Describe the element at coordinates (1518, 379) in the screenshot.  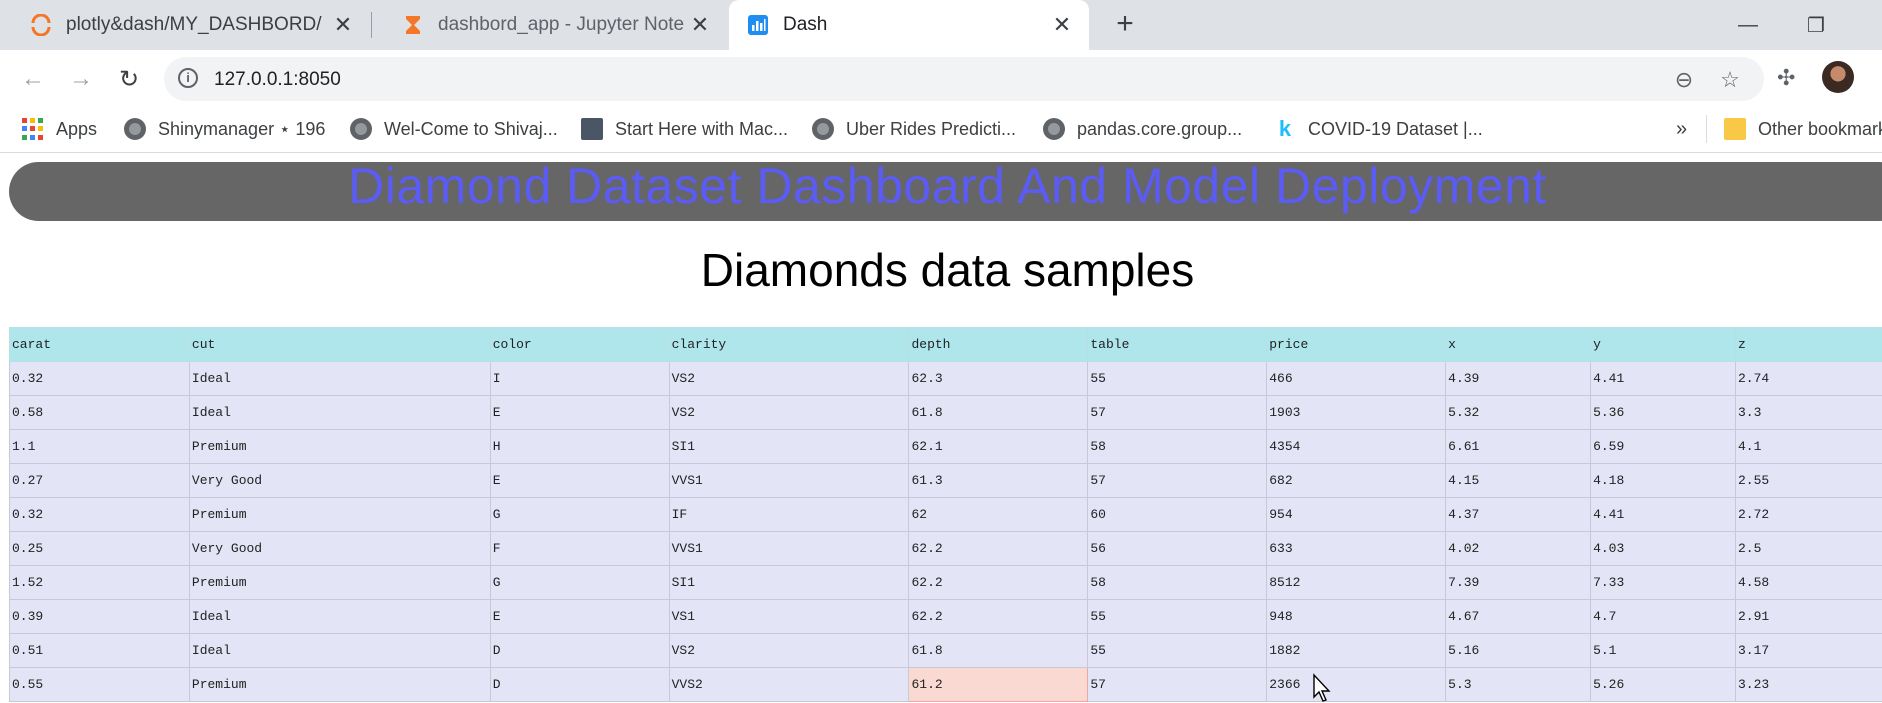
I see `table-cell-x: 4.39` at that location.